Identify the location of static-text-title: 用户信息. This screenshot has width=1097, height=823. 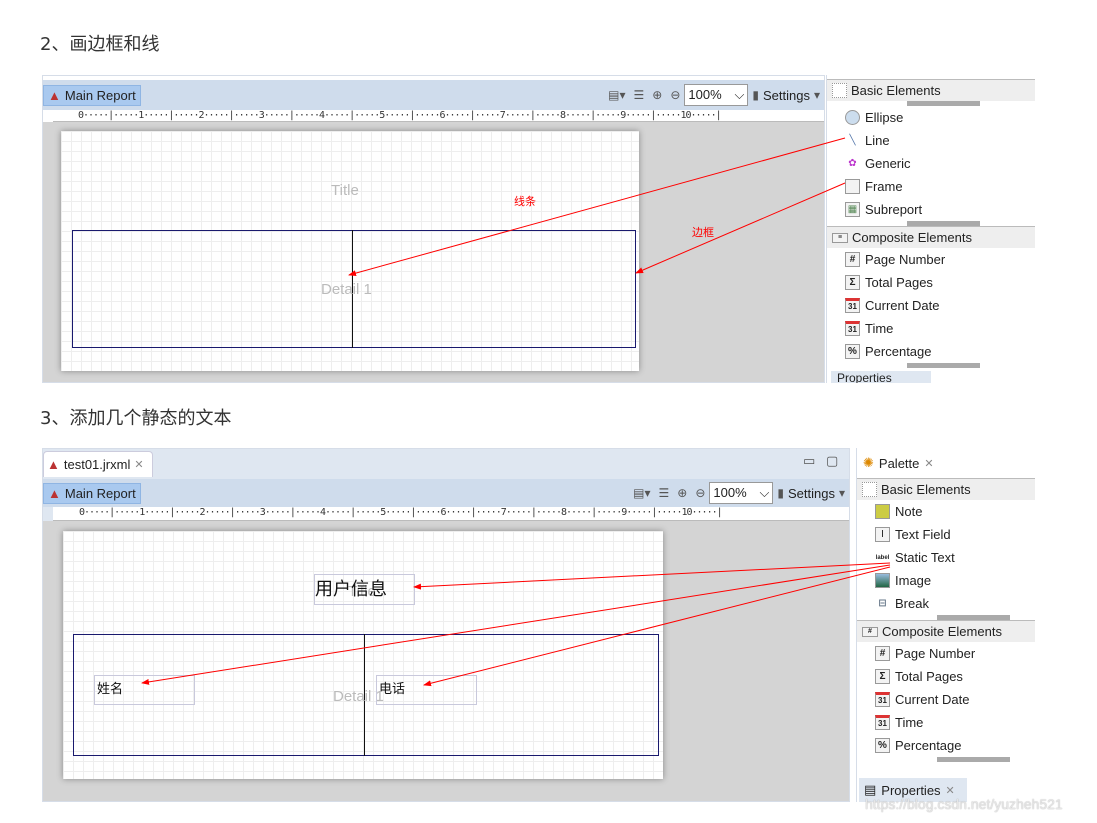
(364, 589).